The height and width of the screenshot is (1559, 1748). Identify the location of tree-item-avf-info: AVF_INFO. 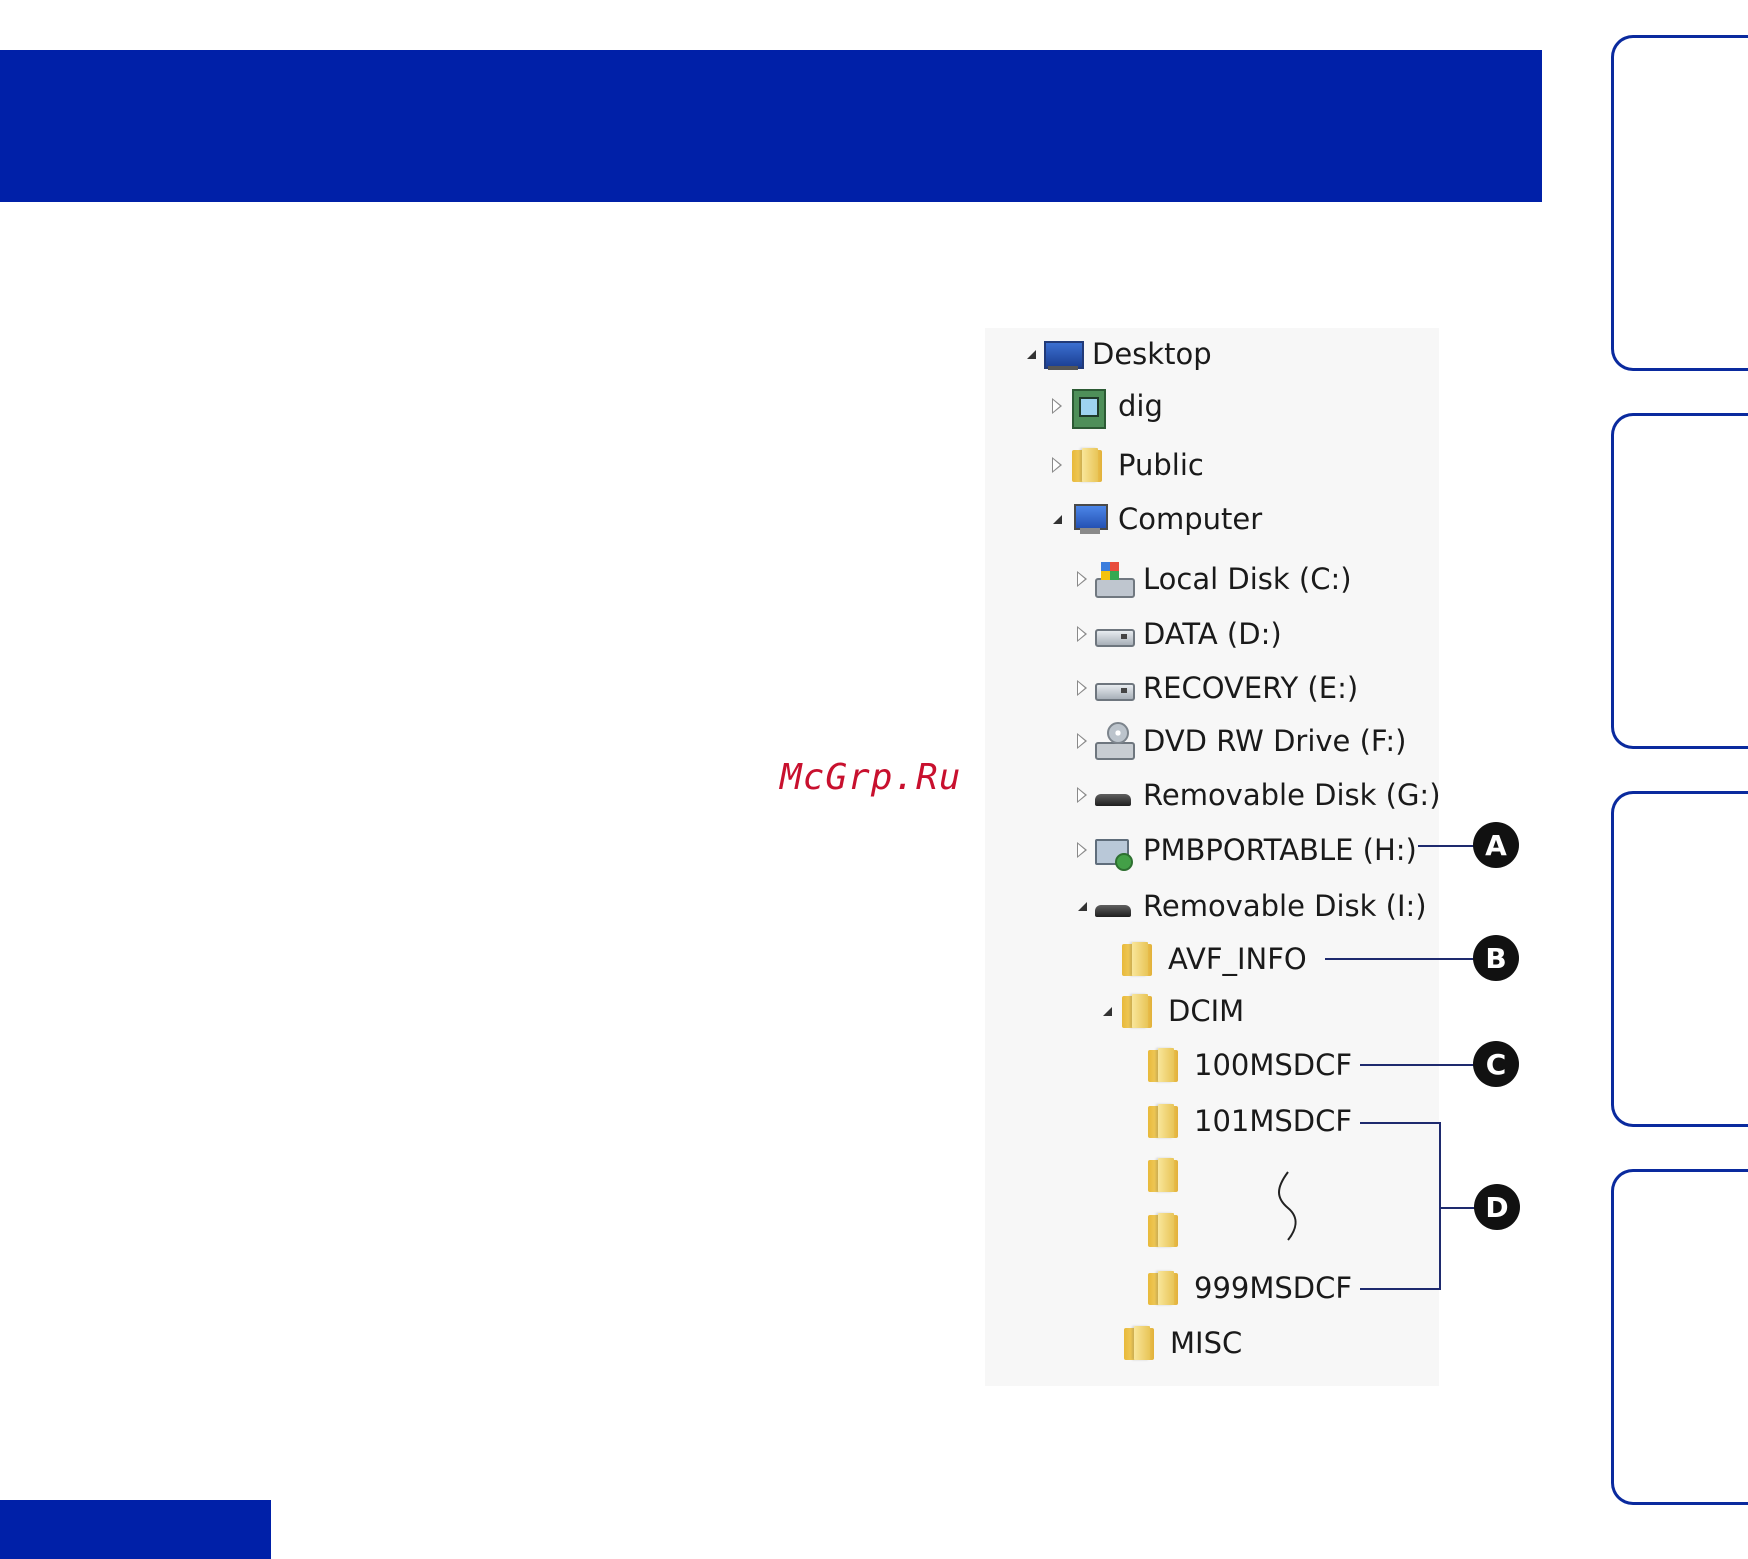
(1201, 959).